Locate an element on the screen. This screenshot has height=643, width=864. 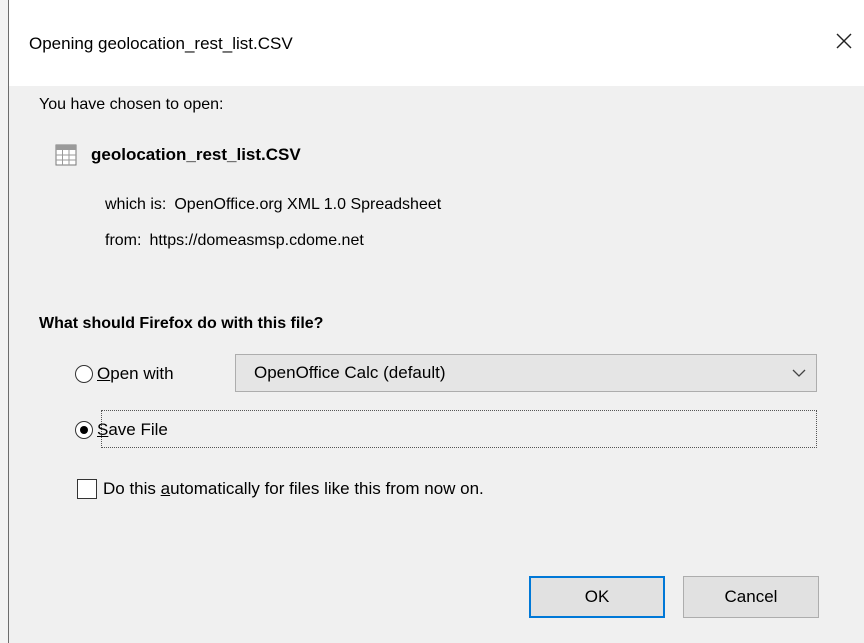
auto-action-label-before: Do this is located at coordinates (132, 488).